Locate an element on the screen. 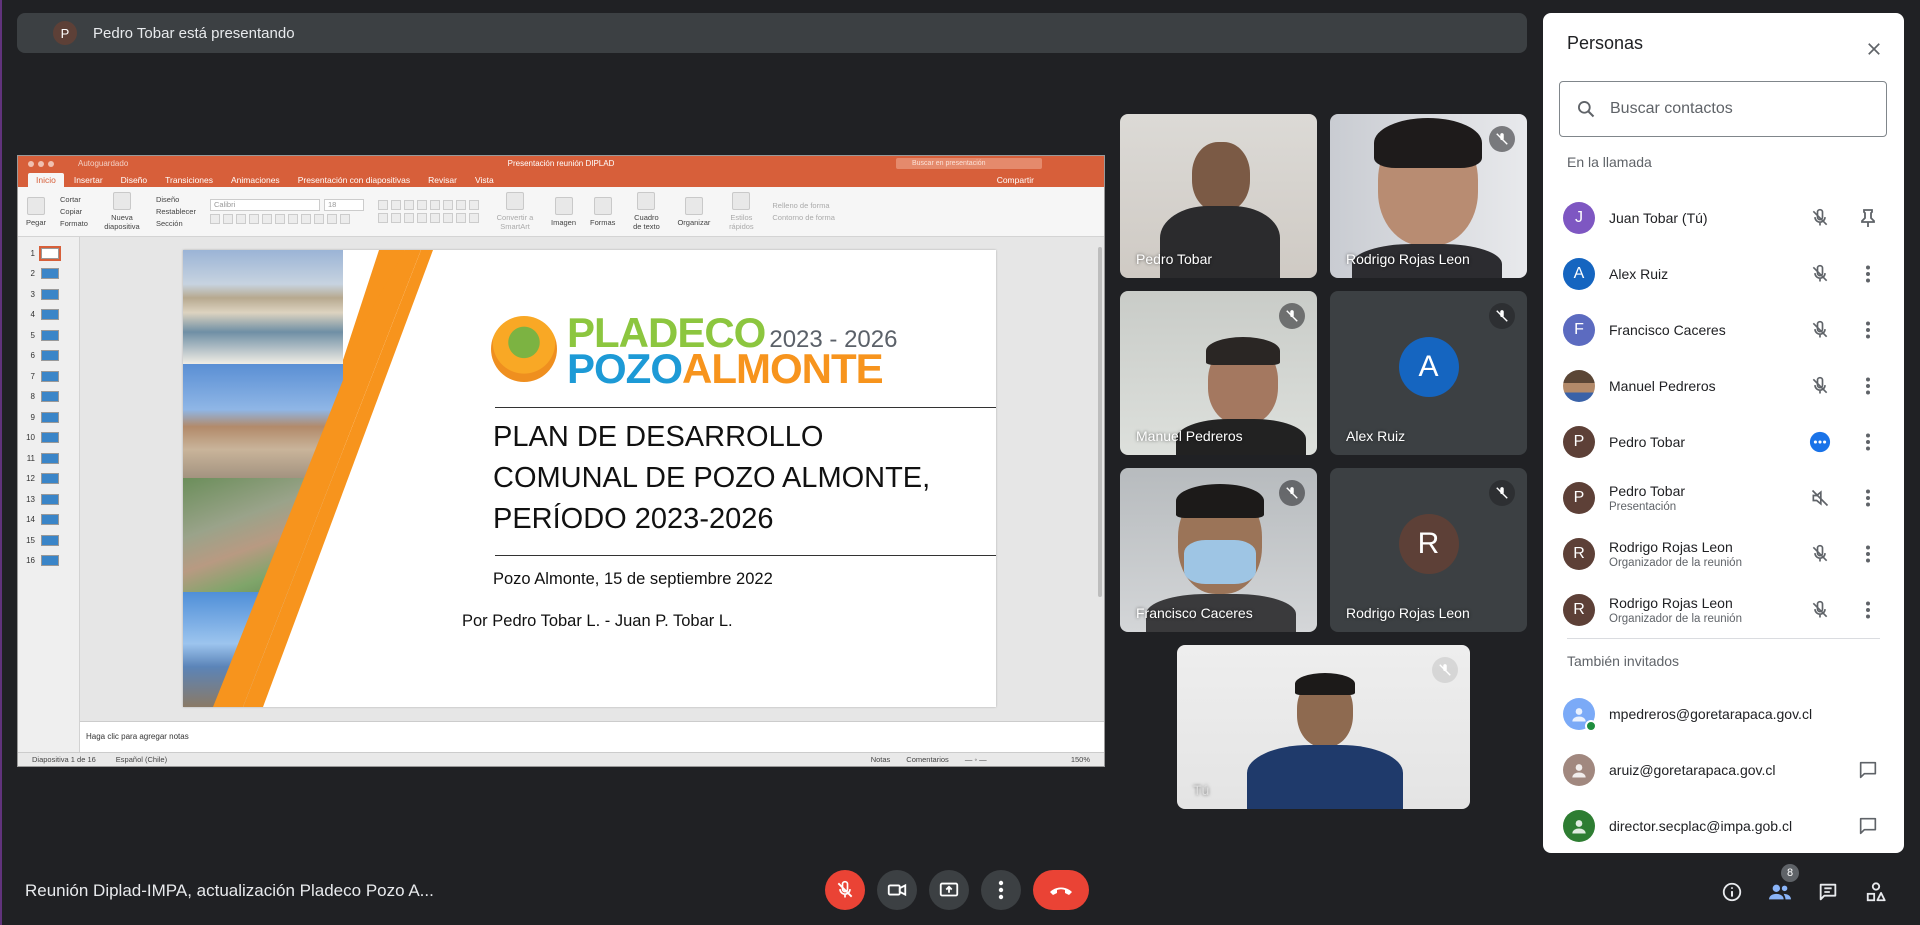  search-input is located at coordinates (1740, 109).